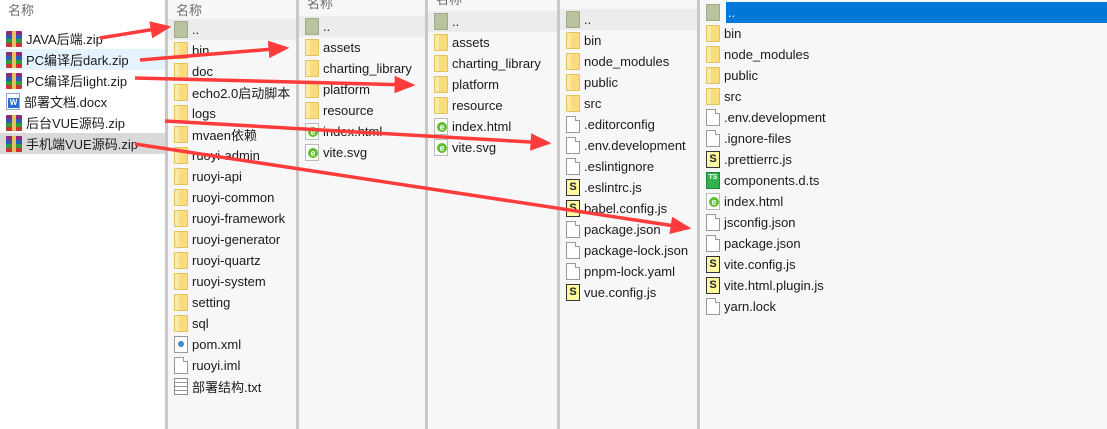 The width and height of the screenshot is (1107, 429). Describe the element at coordinates (232, 386) in the screenshot. I see `file-list-item: 部署结构.txt` at that location.